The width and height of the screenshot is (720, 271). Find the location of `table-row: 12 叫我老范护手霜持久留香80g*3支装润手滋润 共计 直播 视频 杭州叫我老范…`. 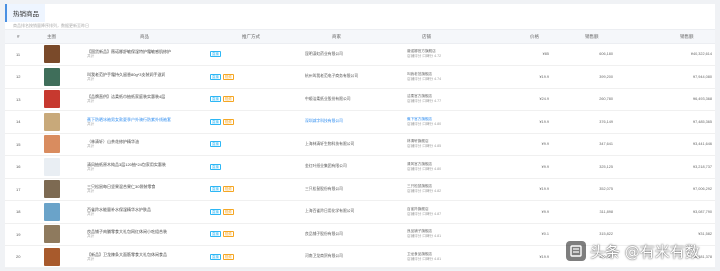

table-row: 12 叫我老范护手霜持久留香80g*3支装润手滋润 共计 直播 视频 杭州叫我老范… is located at coordinates (360, 77).